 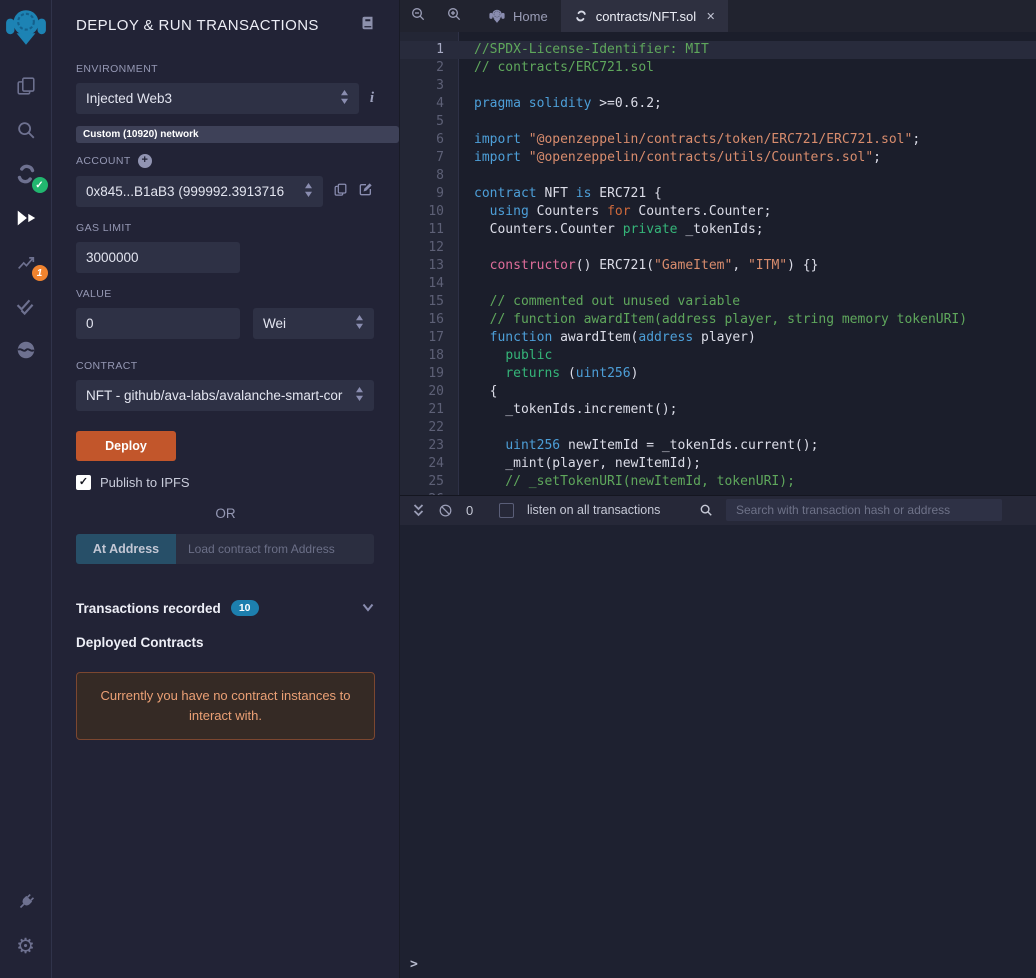 What do you see at coordinates (340, 192) in the screenshot?
I see `copy-account-icon` at bounding box center [340, 192].